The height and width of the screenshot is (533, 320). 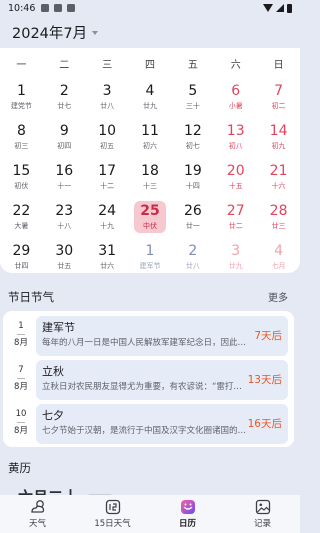 I want to click on festival-name: 建军节, so click(x=58, y=327).